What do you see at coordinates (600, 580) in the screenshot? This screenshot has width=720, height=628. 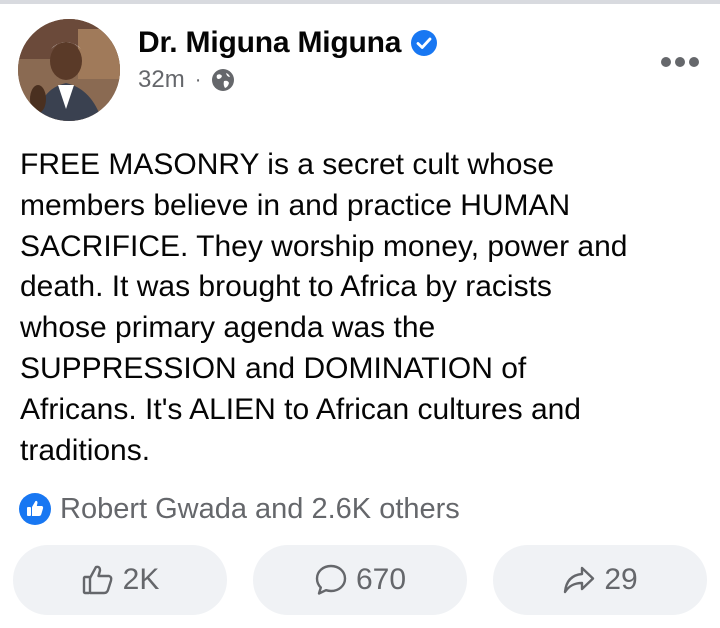 I see `share-button: 29` at bounding box center [600, 580].